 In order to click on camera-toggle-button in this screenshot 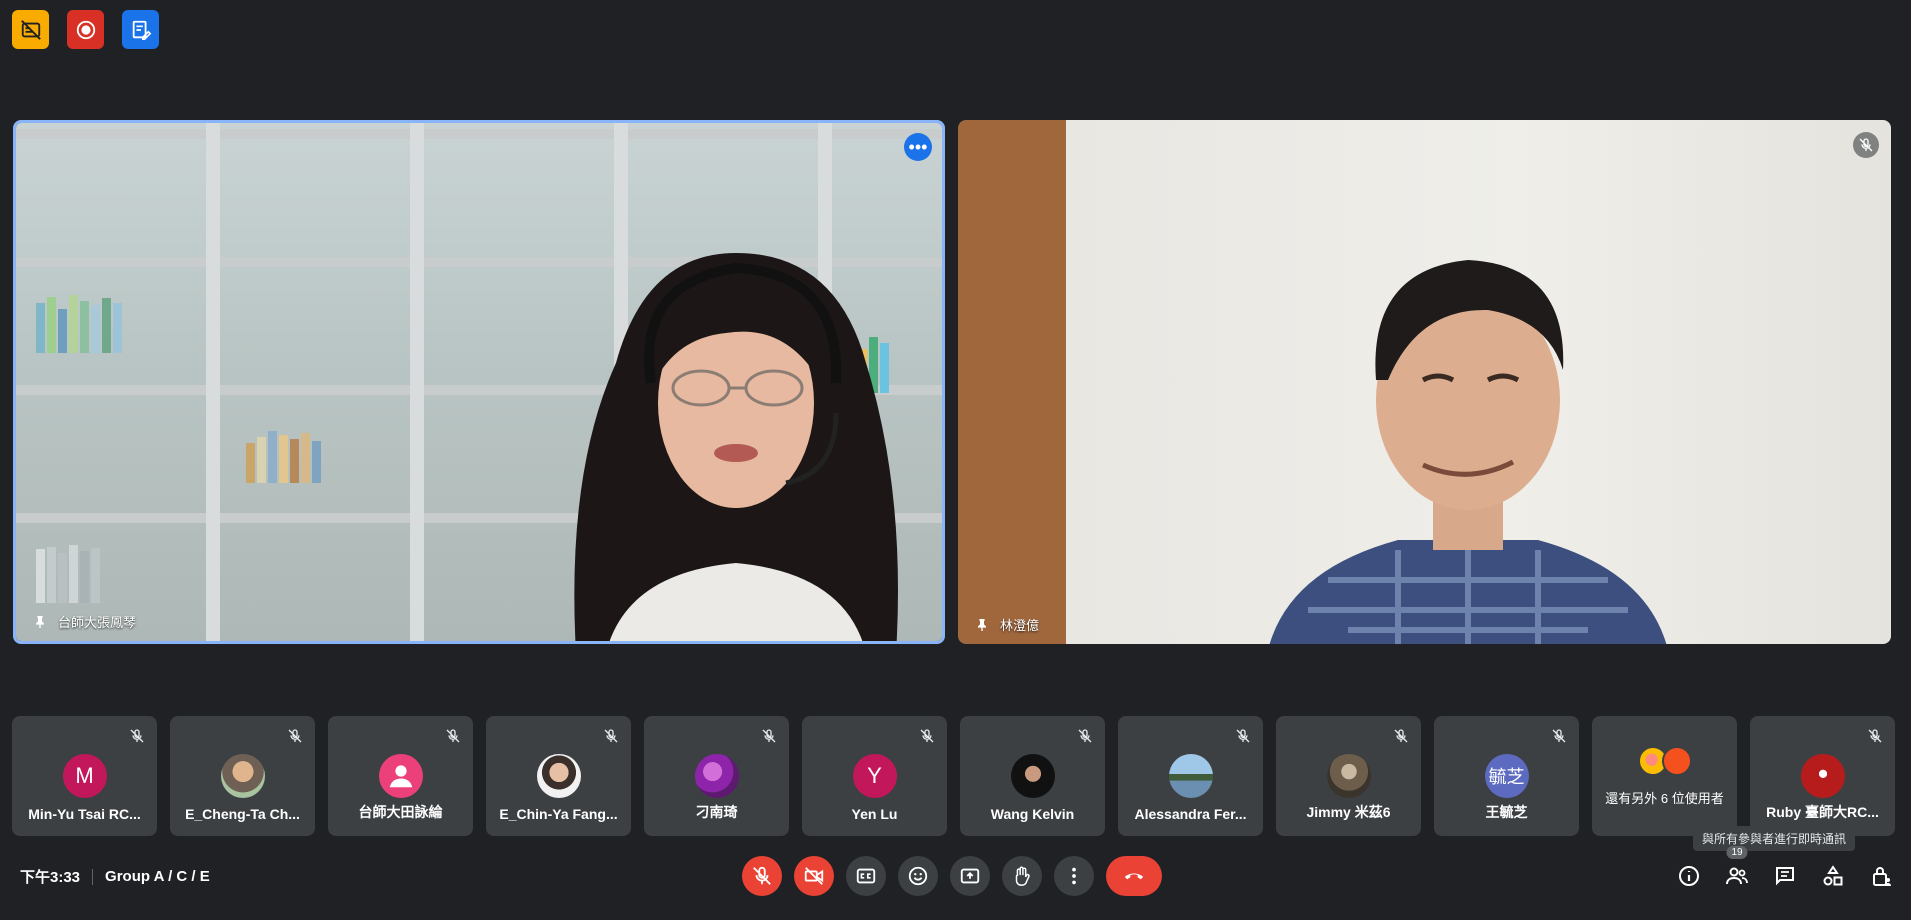, I will do `click(814, 876)`.